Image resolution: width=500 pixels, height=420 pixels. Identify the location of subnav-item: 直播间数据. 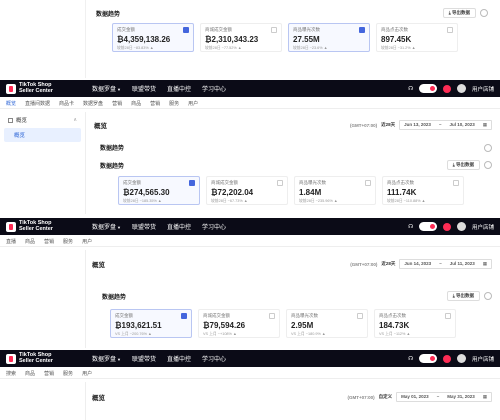
(37, 103).